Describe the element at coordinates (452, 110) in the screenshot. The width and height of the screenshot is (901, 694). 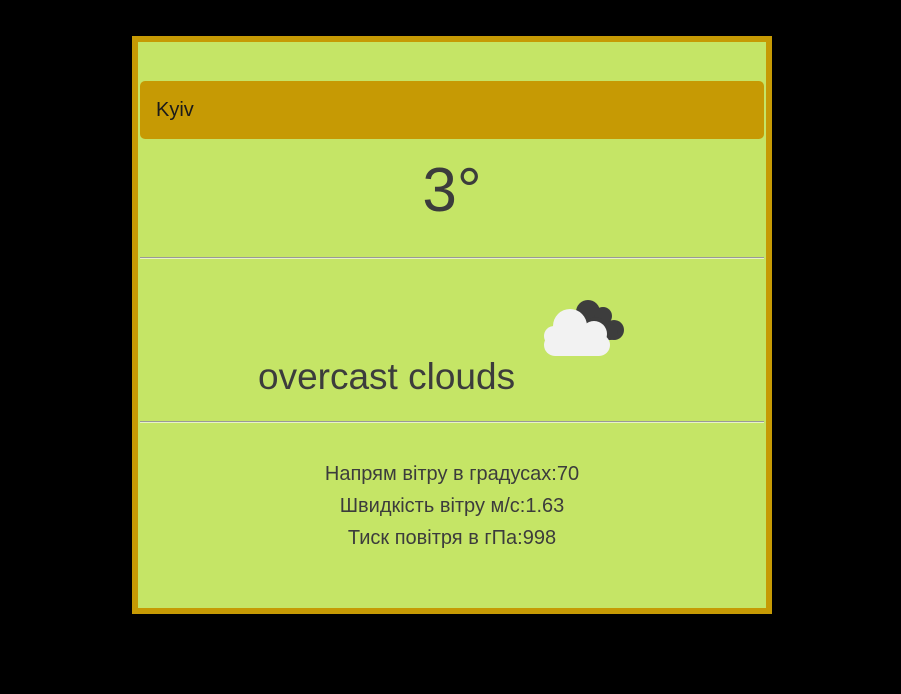
I see `city-header: Kyiv` at that location.